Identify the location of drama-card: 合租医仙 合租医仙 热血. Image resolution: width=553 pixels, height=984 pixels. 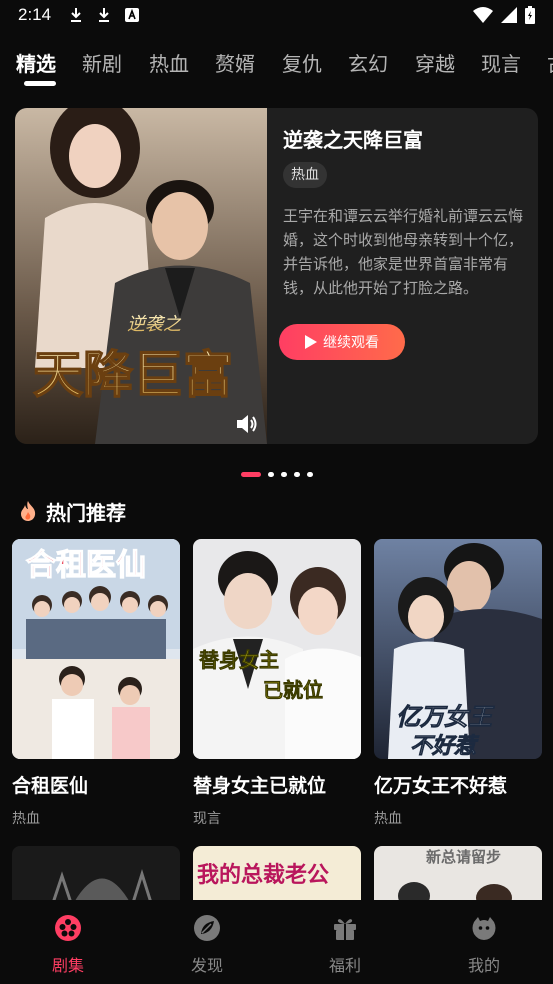
(96, 683).